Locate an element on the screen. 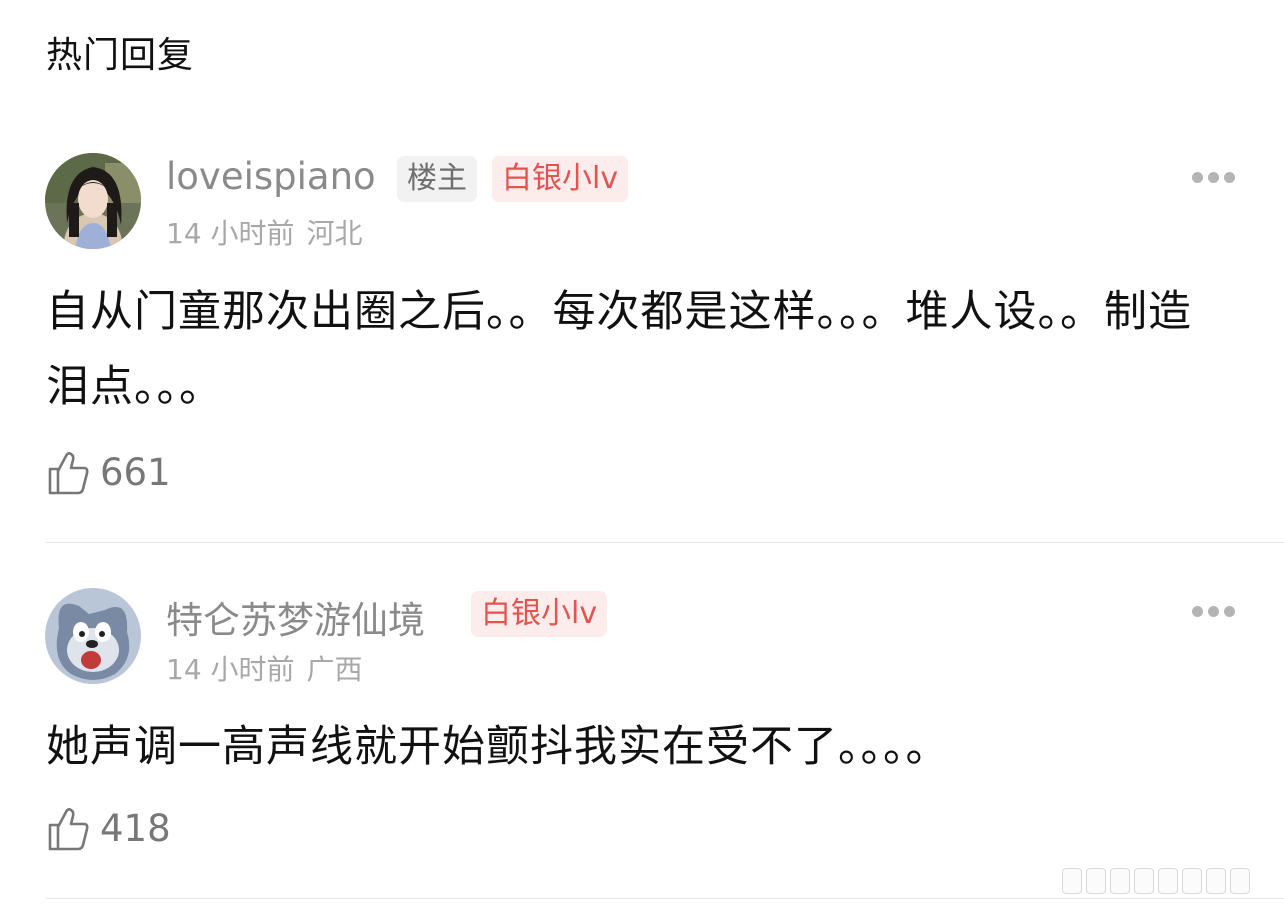 This screenshot has width=1284, height=909. op-badge: 楼主 is located at coordinates (437, 179).